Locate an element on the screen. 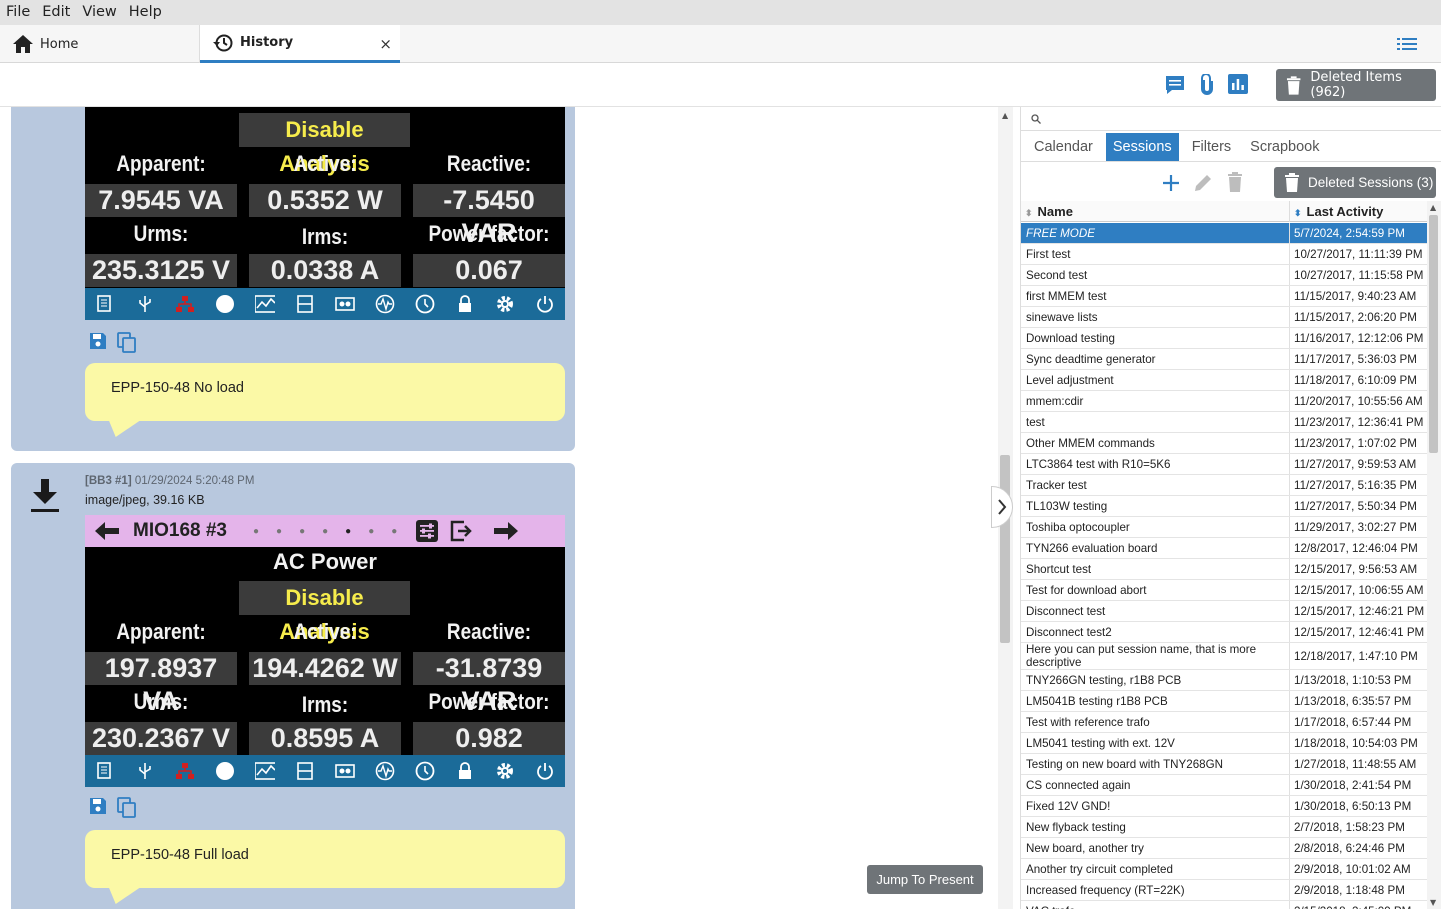 Image resolution: width=1441 pixels, height=909 pixels. usb-icon is located at coordinates (145, 304).